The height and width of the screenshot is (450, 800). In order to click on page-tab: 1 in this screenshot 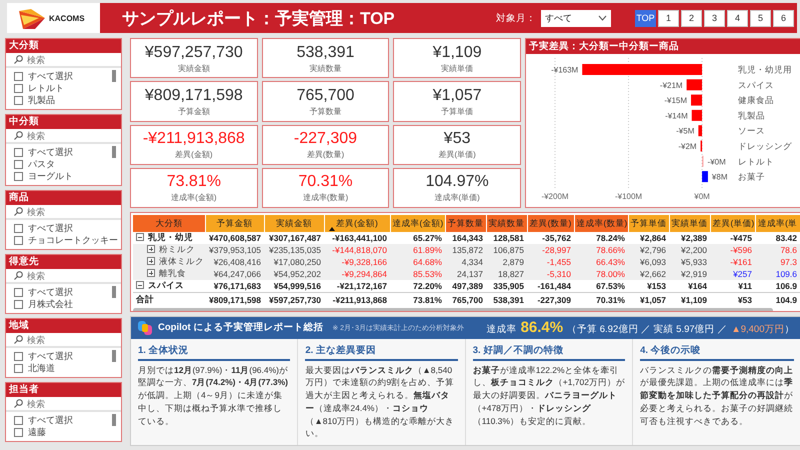, I will do `click(668, 18)`.